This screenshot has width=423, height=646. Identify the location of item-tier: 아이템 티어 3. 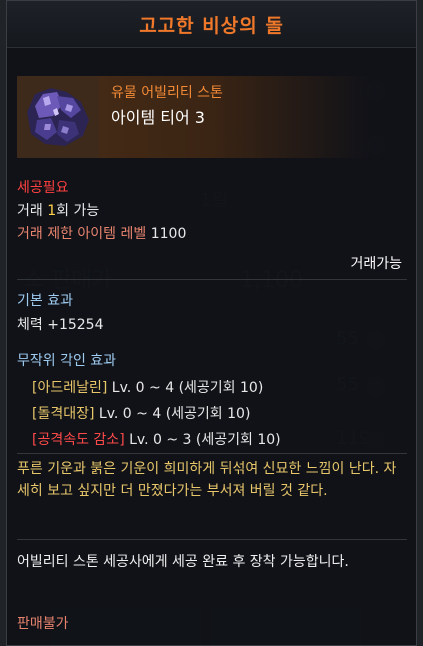
(158, 117).